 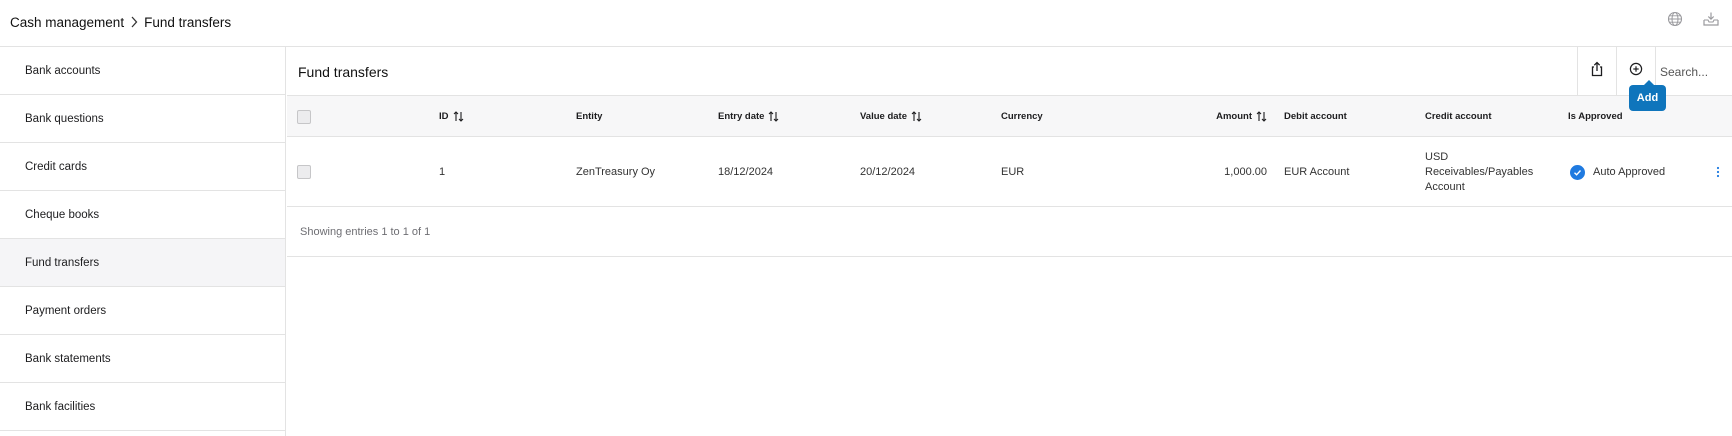 What do you see at coordinates (616, 172) in the screenshot?
I see `cell-entity: ZenTreasury Oy` at bounding box center [616, 172].